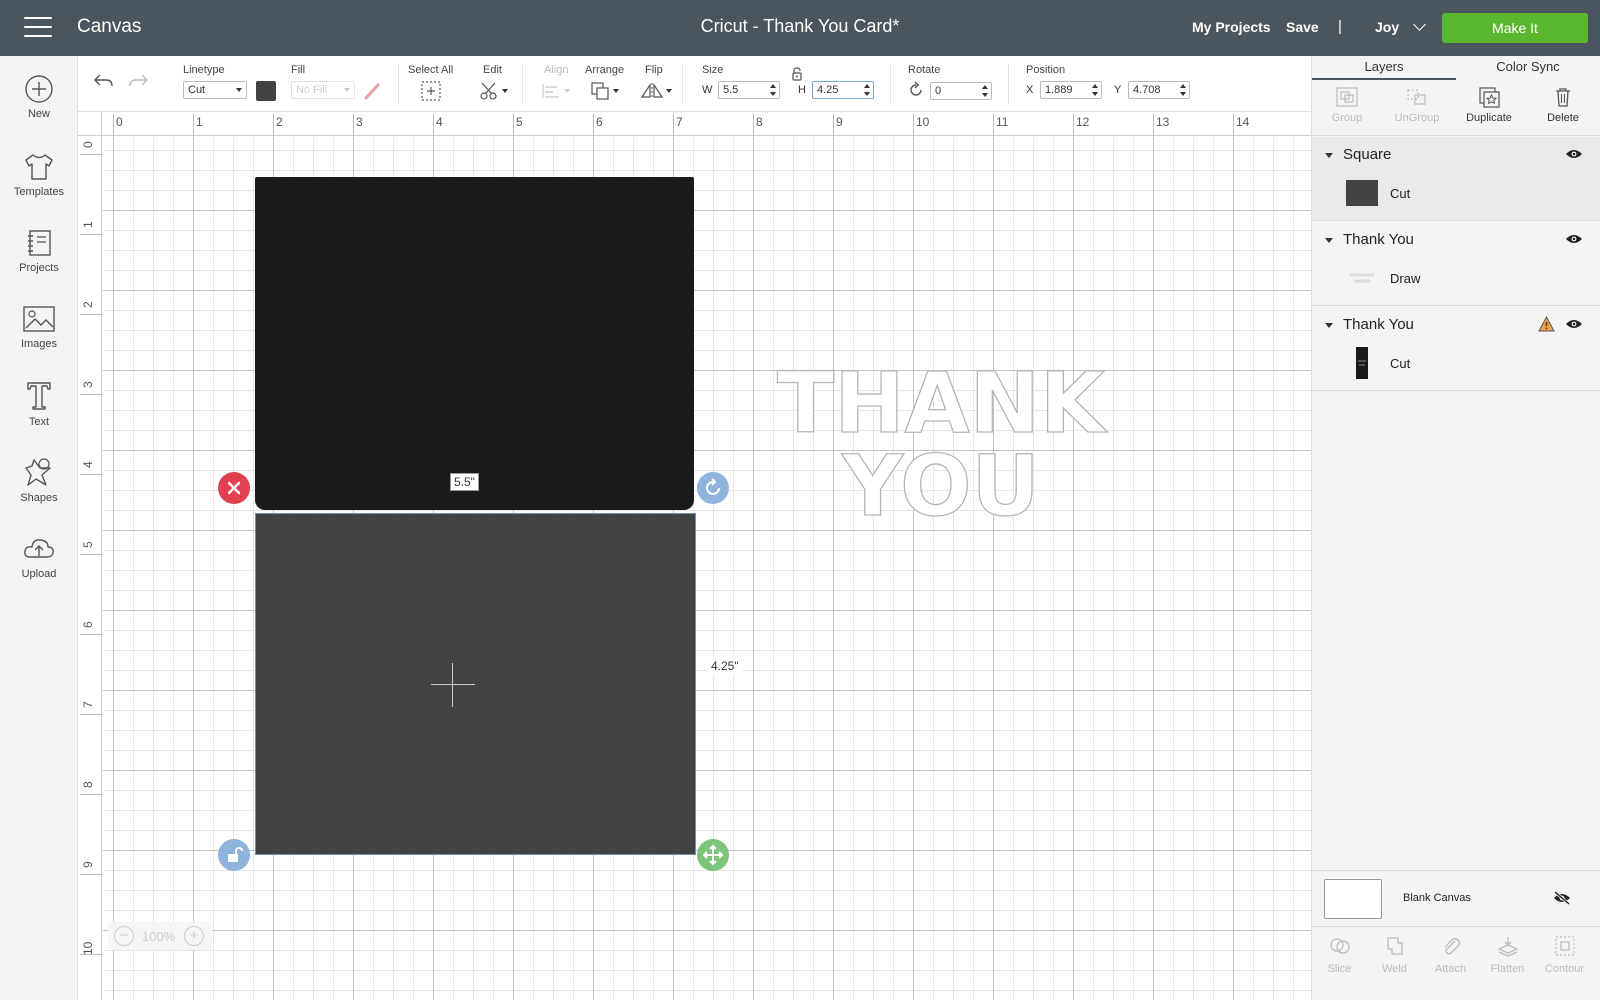 The image size is (1600, 1000). Describe the element at coordinates (616, 91) in the screenshot. I see `arrange-dropdown-arrow-icon` at that location.